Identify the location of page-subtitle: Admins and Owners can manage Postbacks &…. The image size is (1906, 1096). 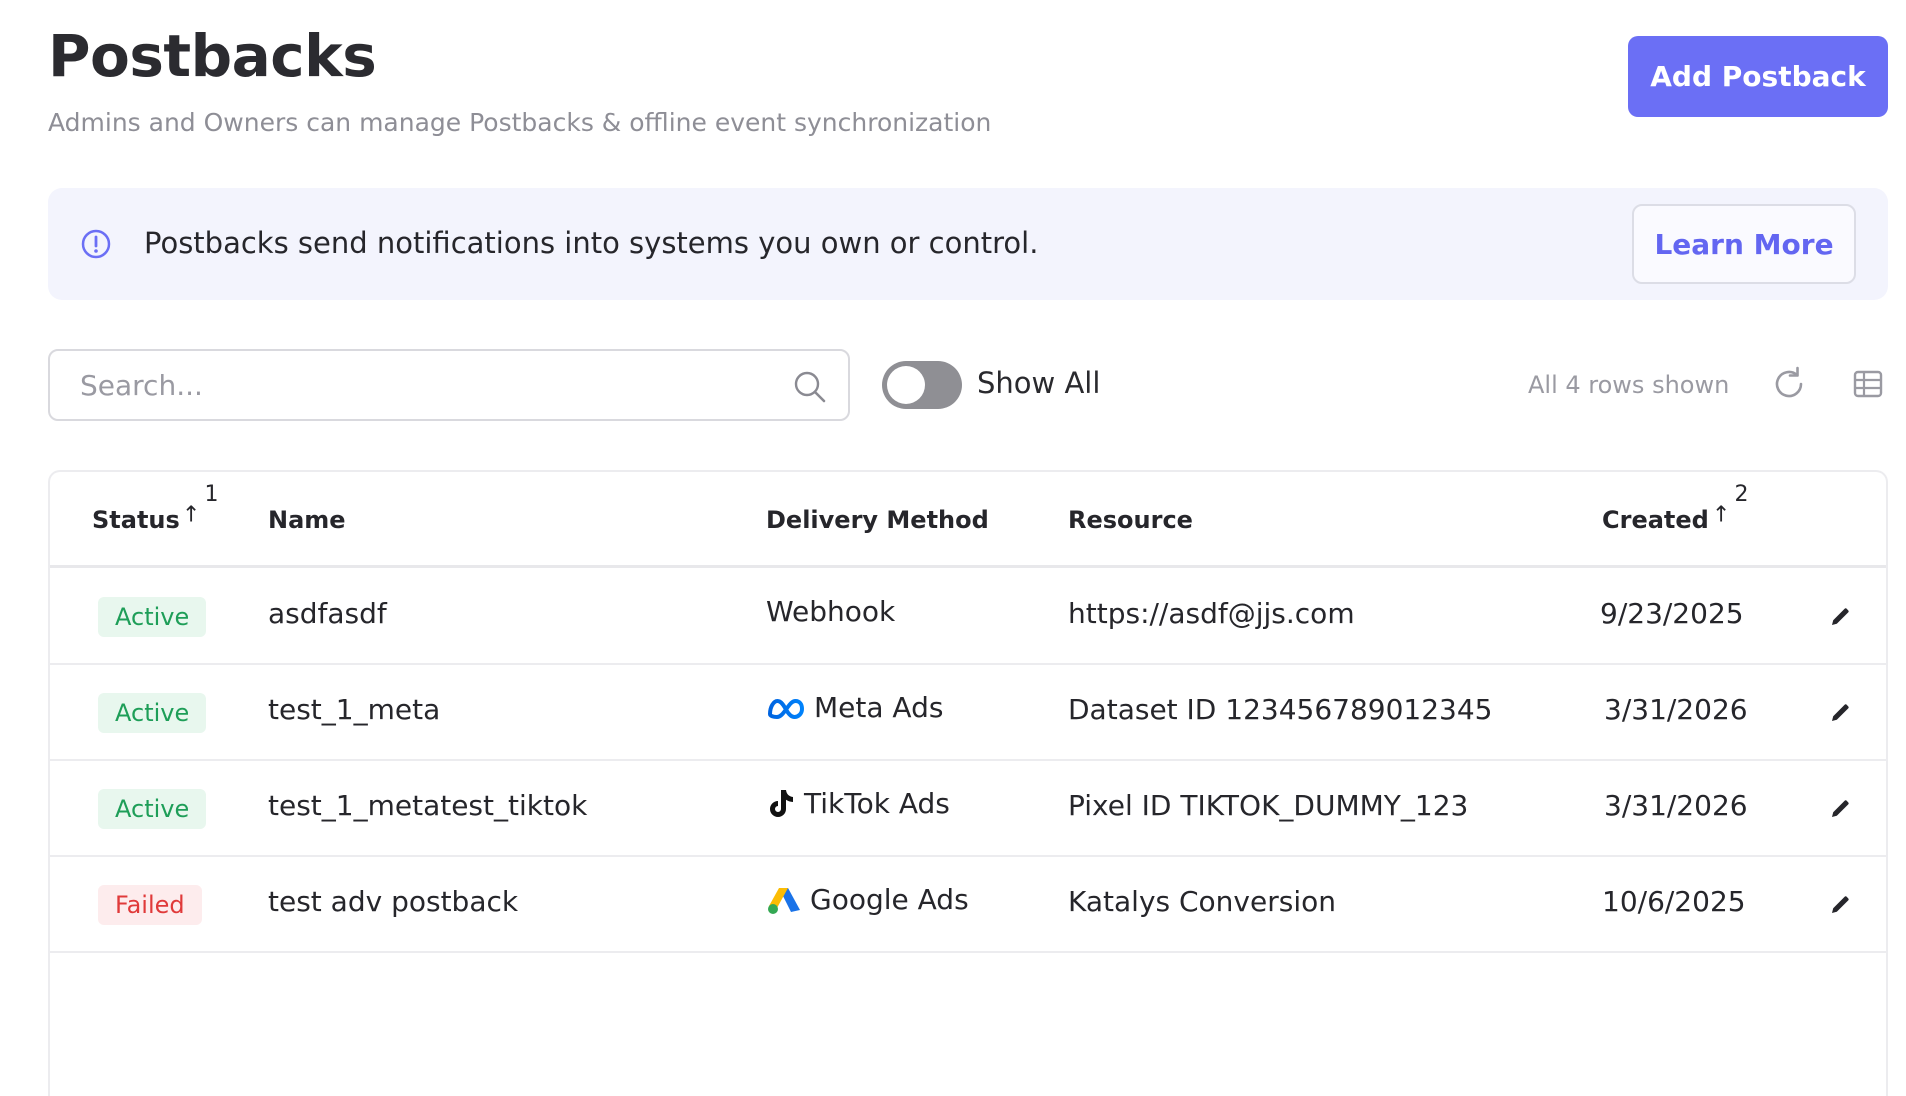
(520, 122).